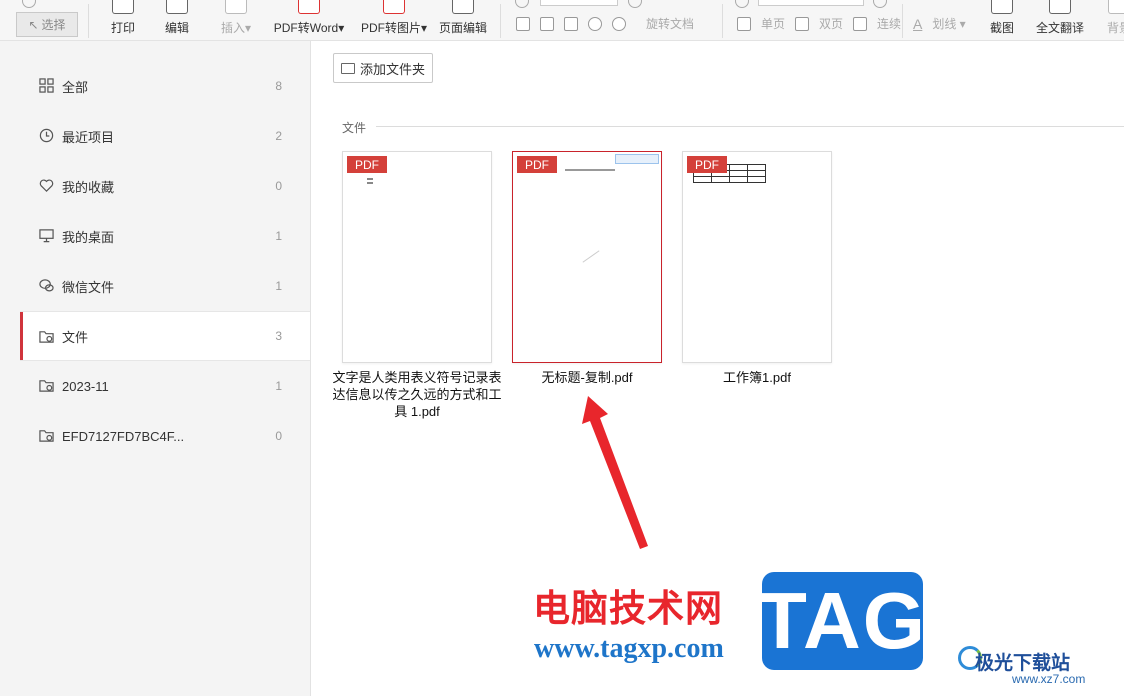  I want to click on watermark-xz-url: www.xz7.com, so click(1049, 679).